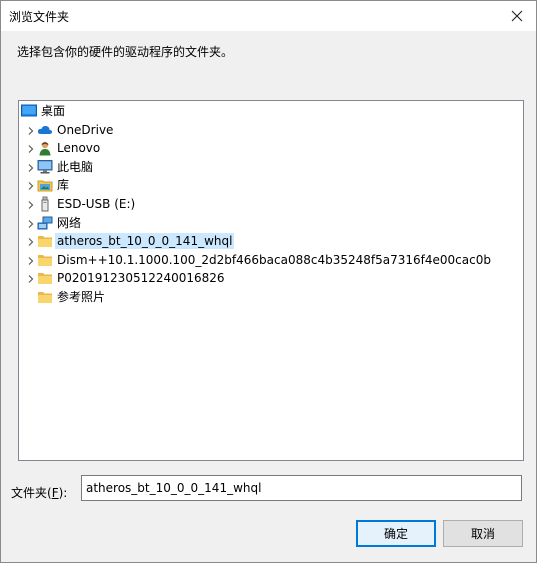  Describe the element at coordinates (271, 223) in the screenshot. I see `tree-item-6: 网络` at that location.